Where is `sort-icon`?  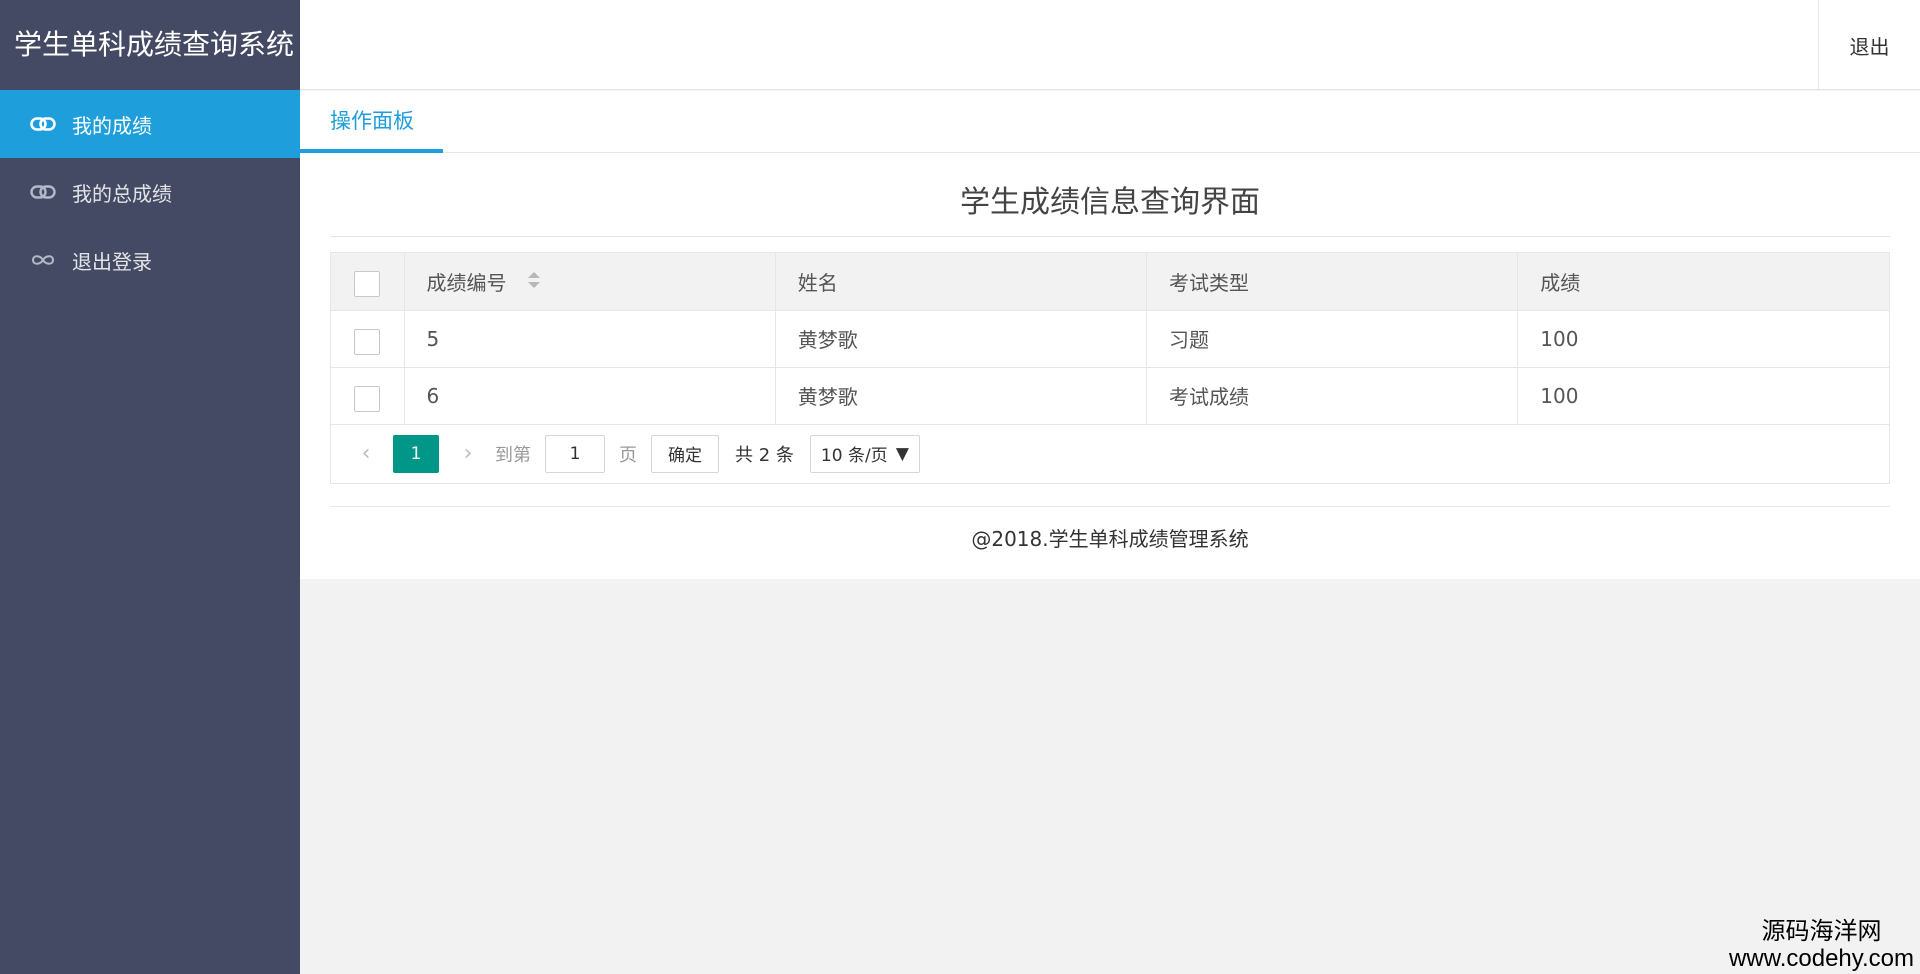 sort-icon is located at coordinates (534, 282).